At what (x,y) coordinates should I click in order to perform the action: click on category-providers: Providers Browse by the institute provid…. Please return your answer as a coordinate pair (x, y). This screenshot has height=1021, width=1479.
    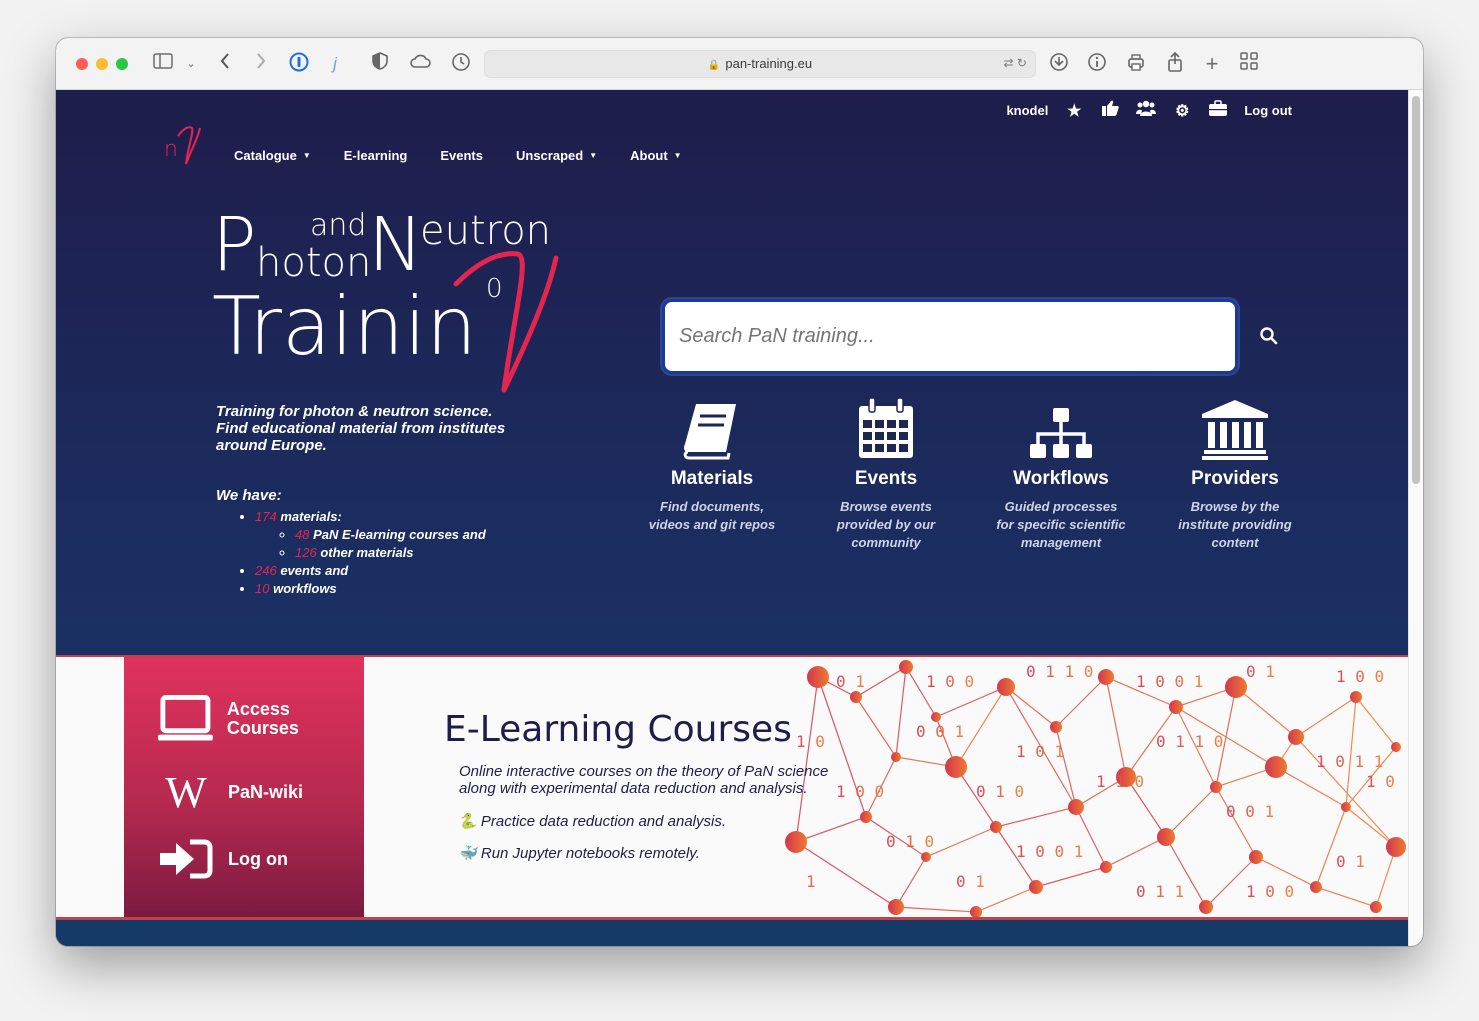
    Looking at the image, I should click on (1235, 473).